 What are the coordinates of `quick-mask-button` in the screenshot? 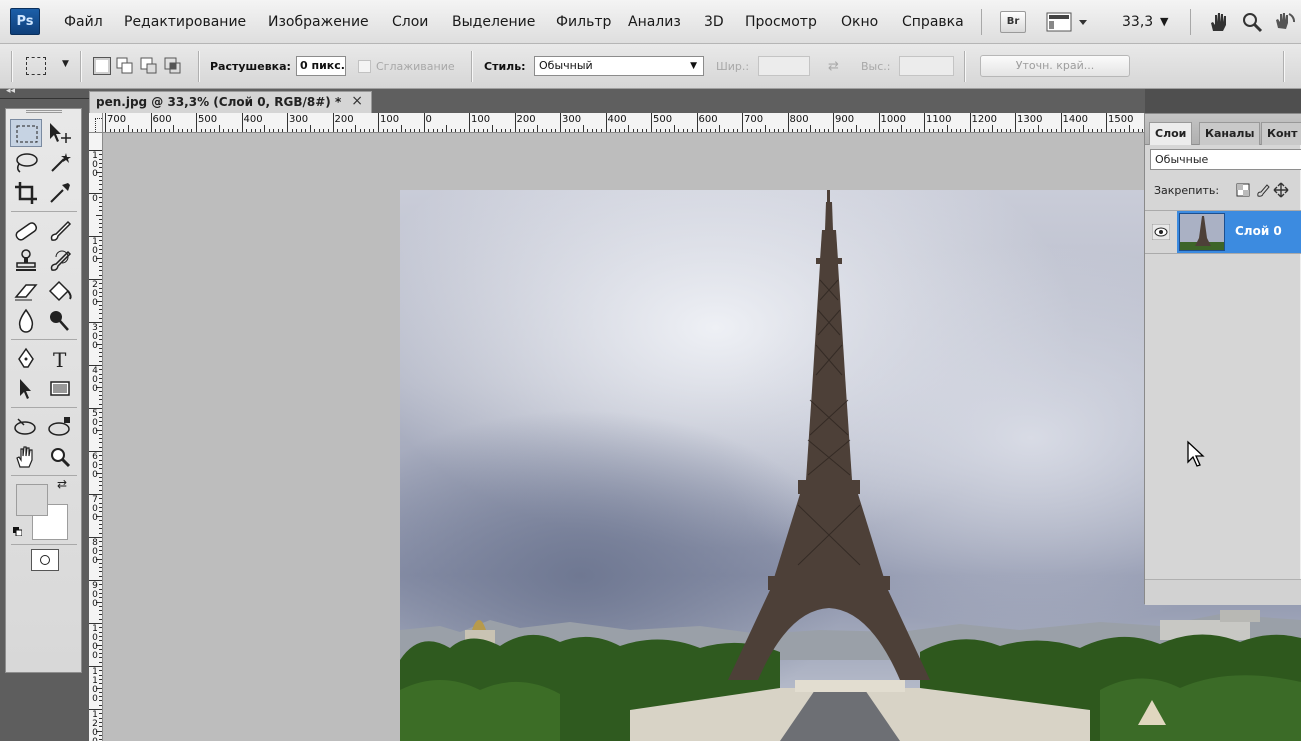 It's located at (45, 560).